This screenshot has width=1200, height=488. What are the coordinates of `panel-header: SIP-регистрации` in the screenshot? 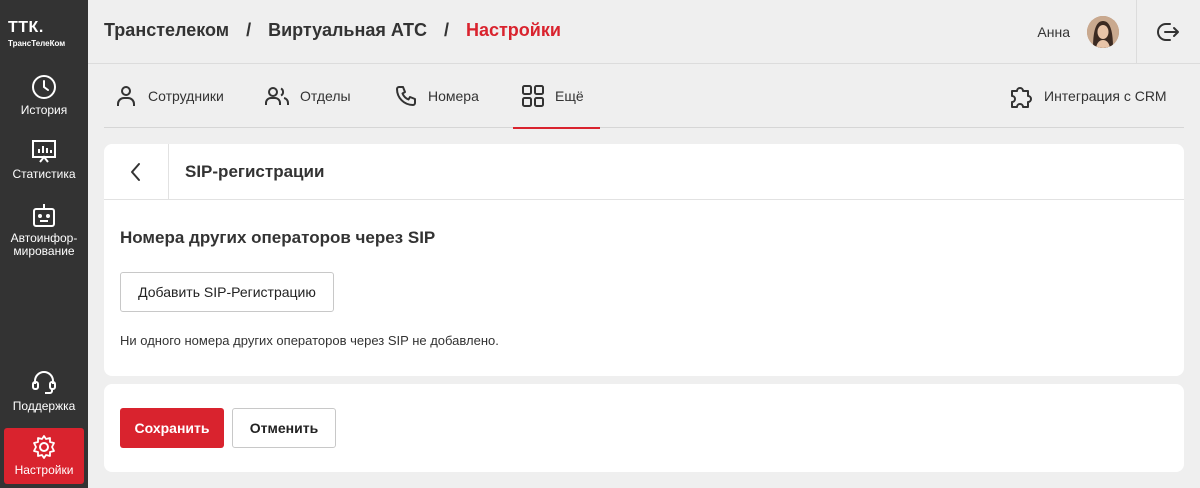 It's located at (644, 172).